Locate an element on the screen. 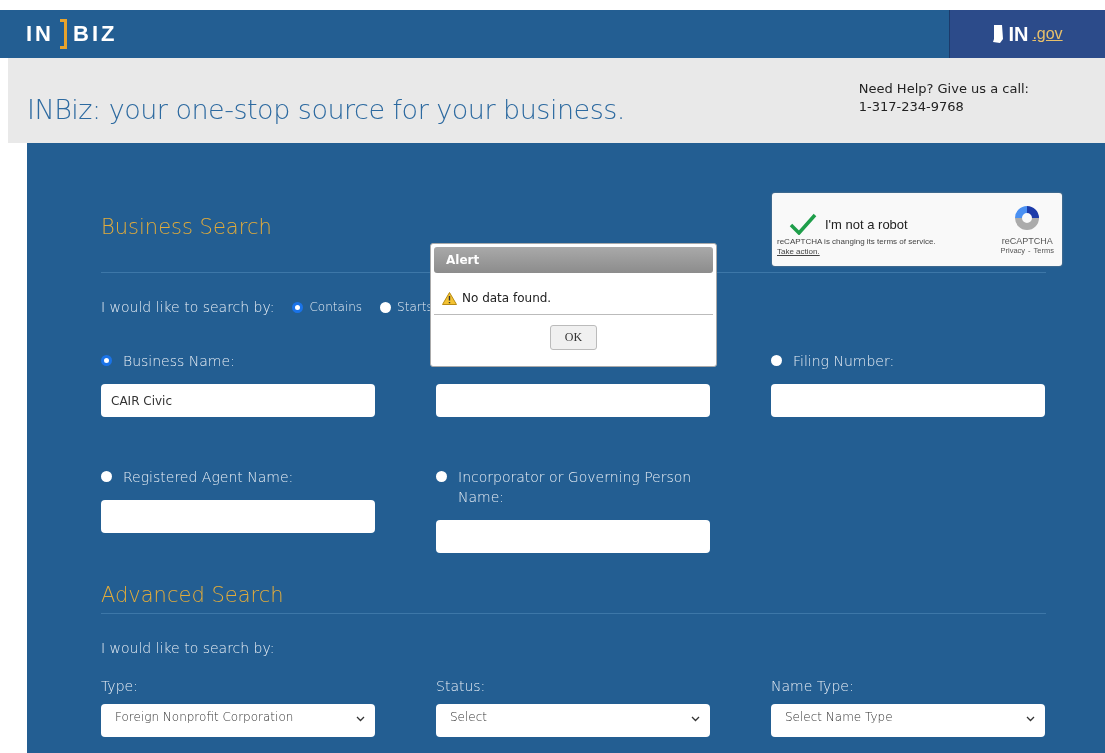 This screenshot has width=1105, height=753. dialog-title: Alert is located at coordinates (573, 260).